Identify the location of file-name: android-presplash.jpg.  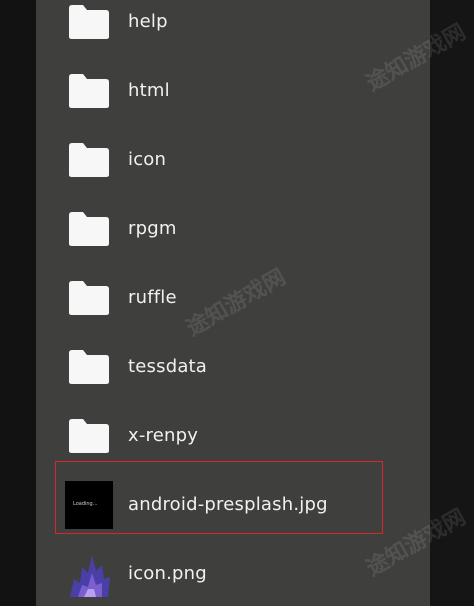
(228, 504).